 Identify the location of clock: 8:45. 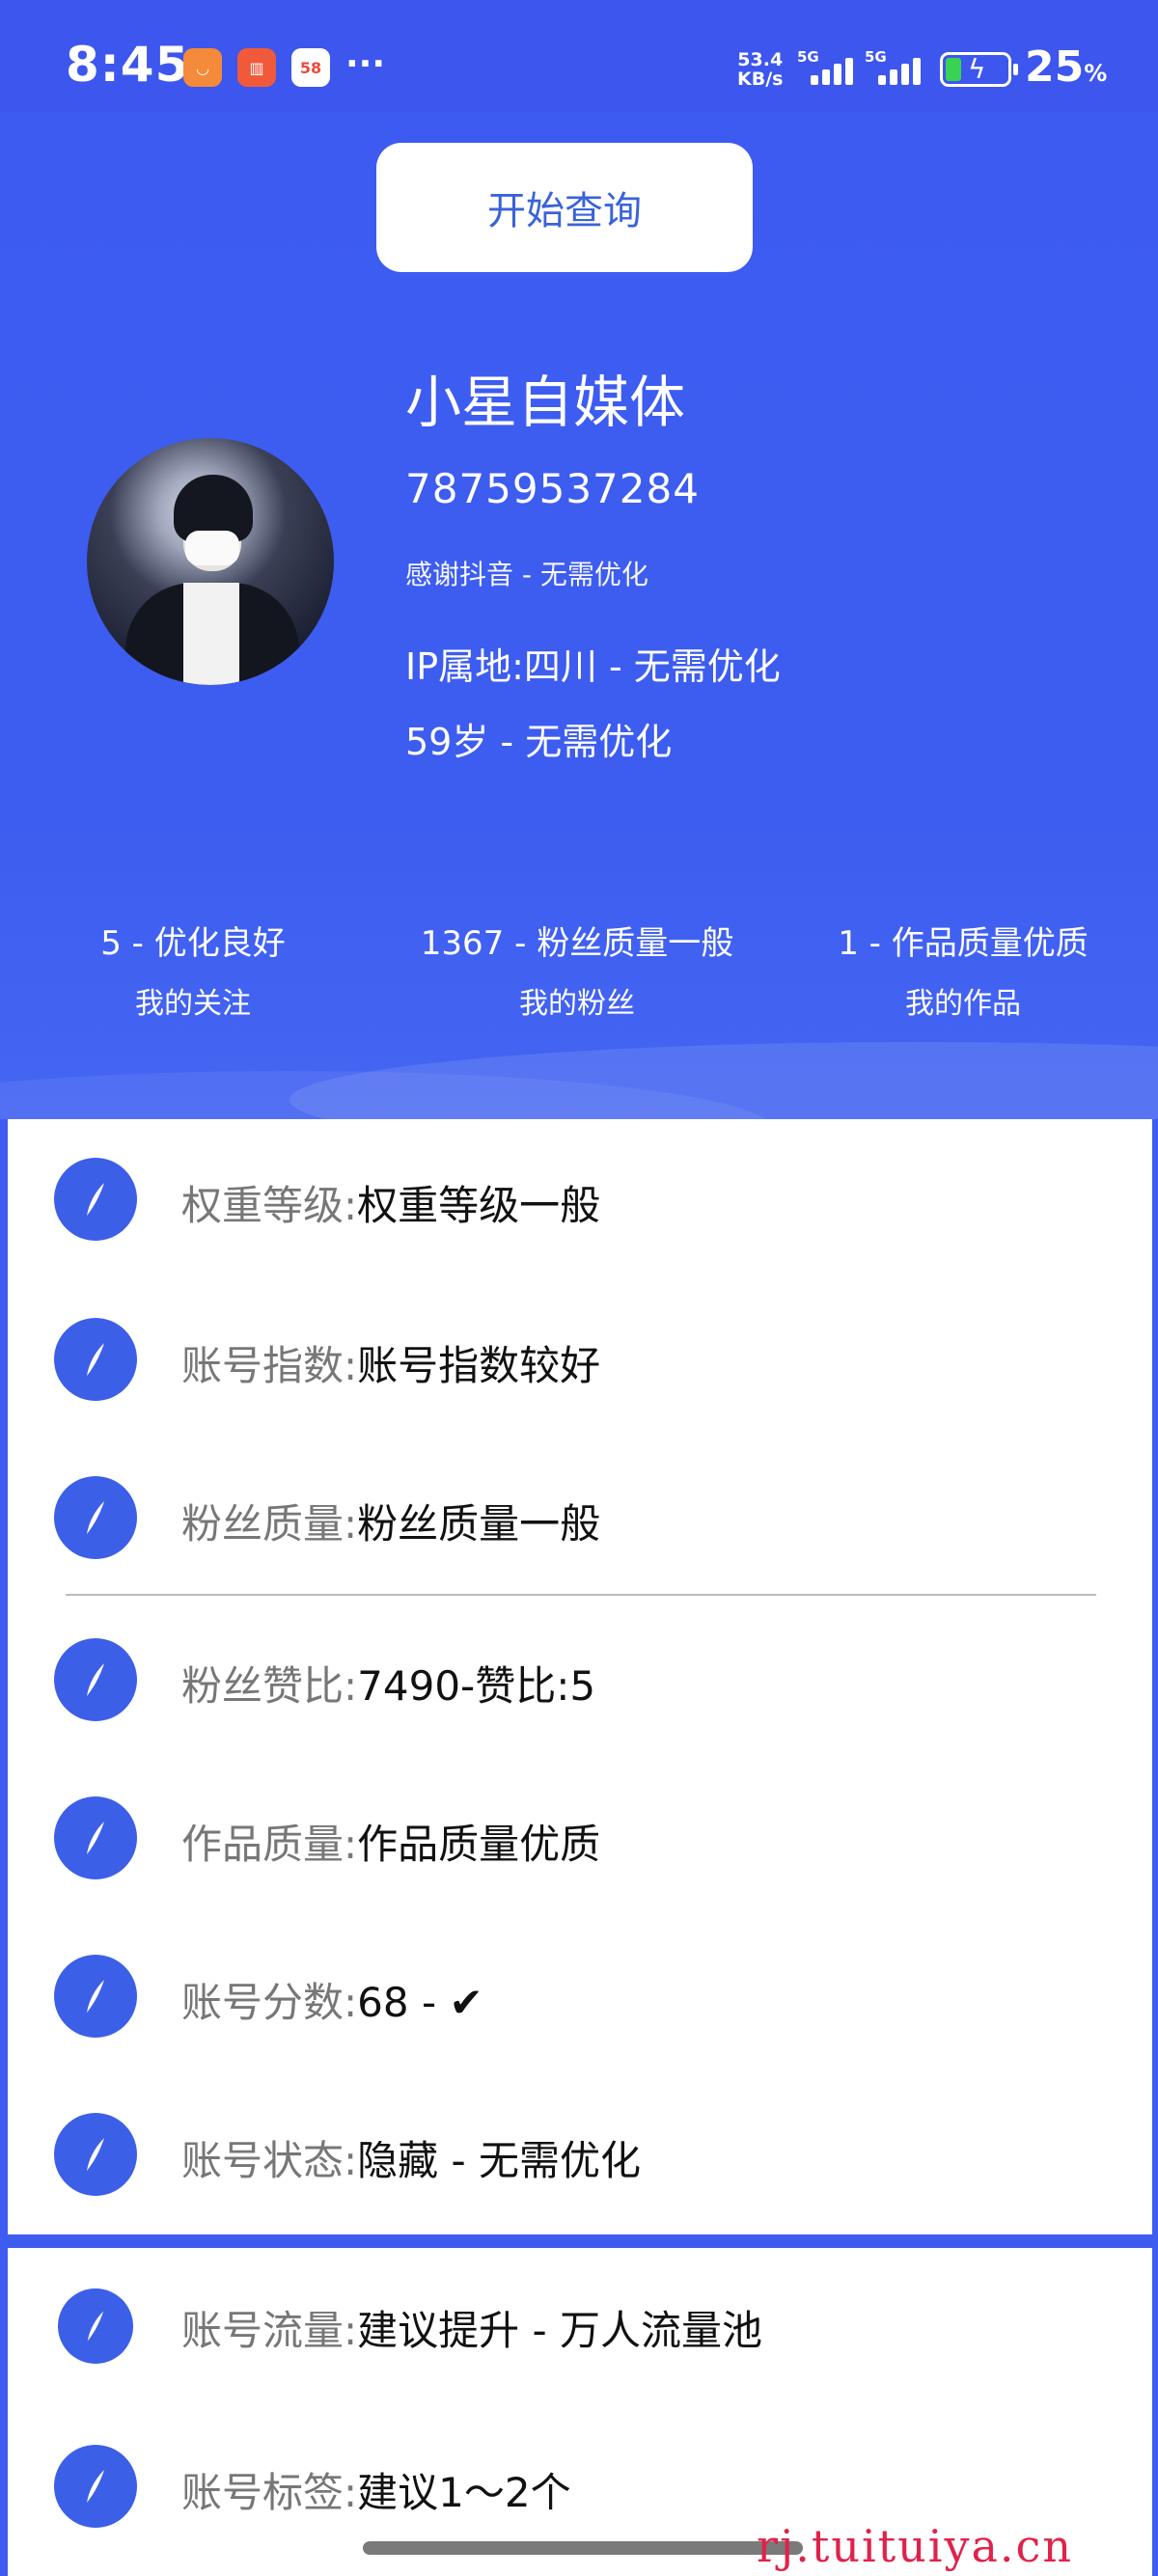
(128, 65).